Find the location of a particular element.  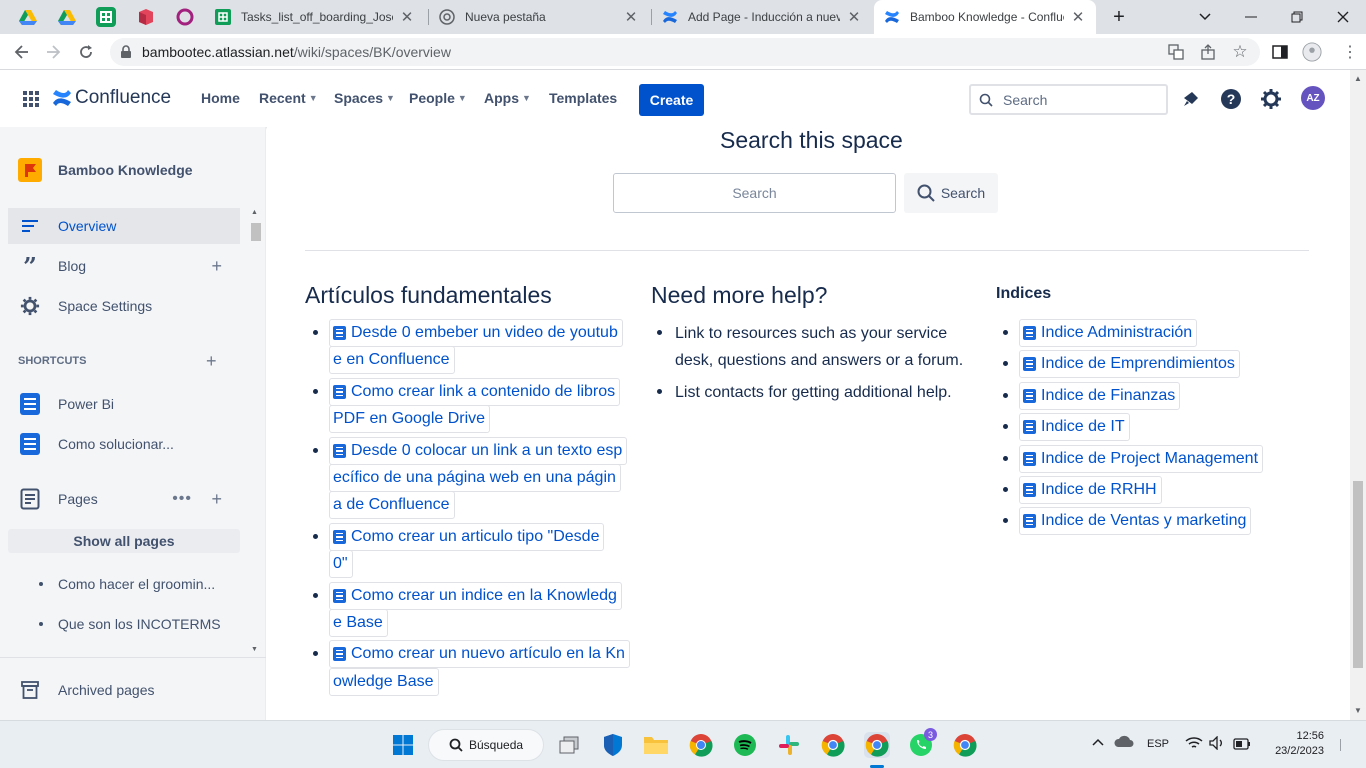

menu-kebab-icon: ⋮ is located at coordinates (1350, 52).